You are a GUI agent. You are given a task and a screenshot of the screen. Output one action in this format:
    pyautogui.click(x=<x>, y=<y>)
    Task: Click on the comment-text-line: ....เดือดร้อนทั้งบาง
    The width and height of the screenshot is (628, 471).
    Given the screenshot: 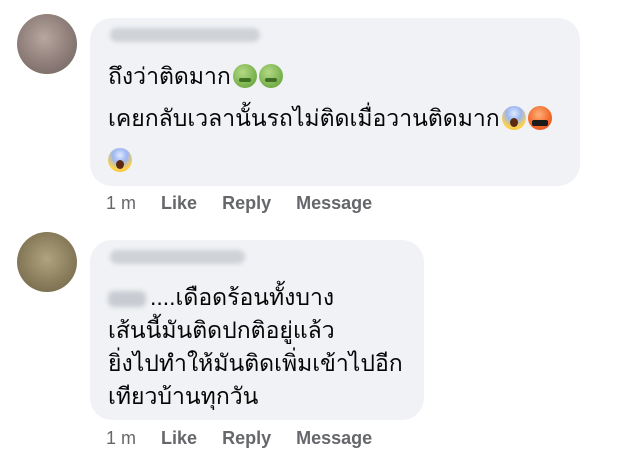 What is the action you would take?
    pyautogui.click(x=221, y=297)
    